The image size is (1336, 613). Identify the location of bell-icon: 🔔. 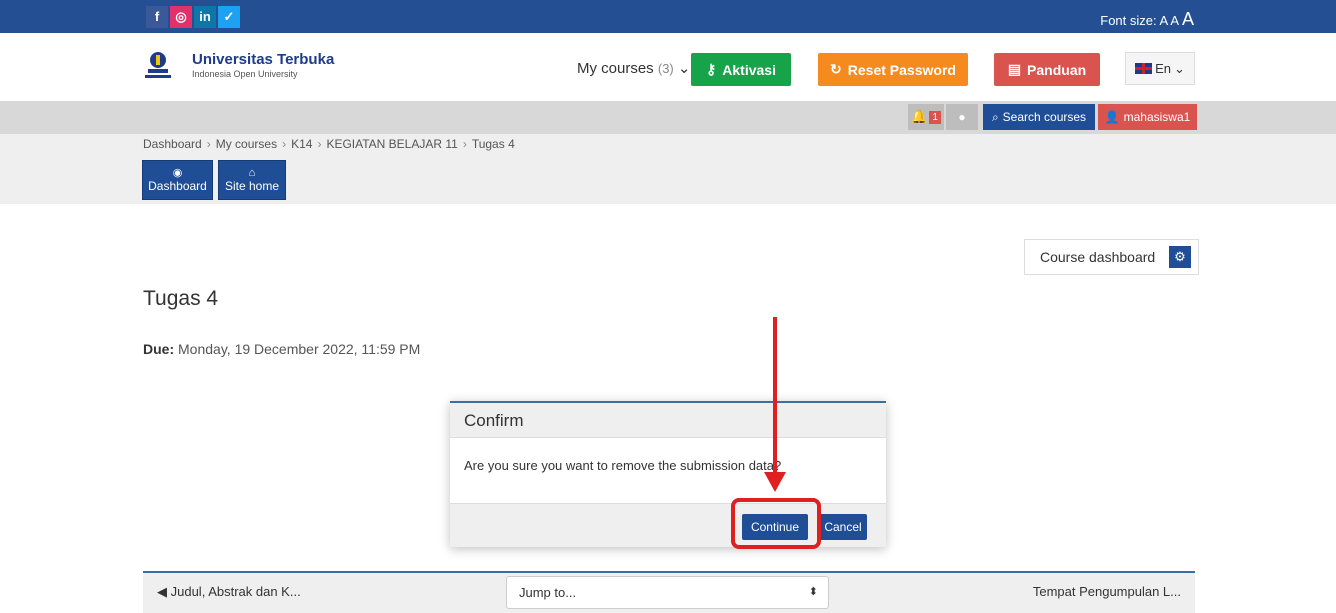
(919, 116).